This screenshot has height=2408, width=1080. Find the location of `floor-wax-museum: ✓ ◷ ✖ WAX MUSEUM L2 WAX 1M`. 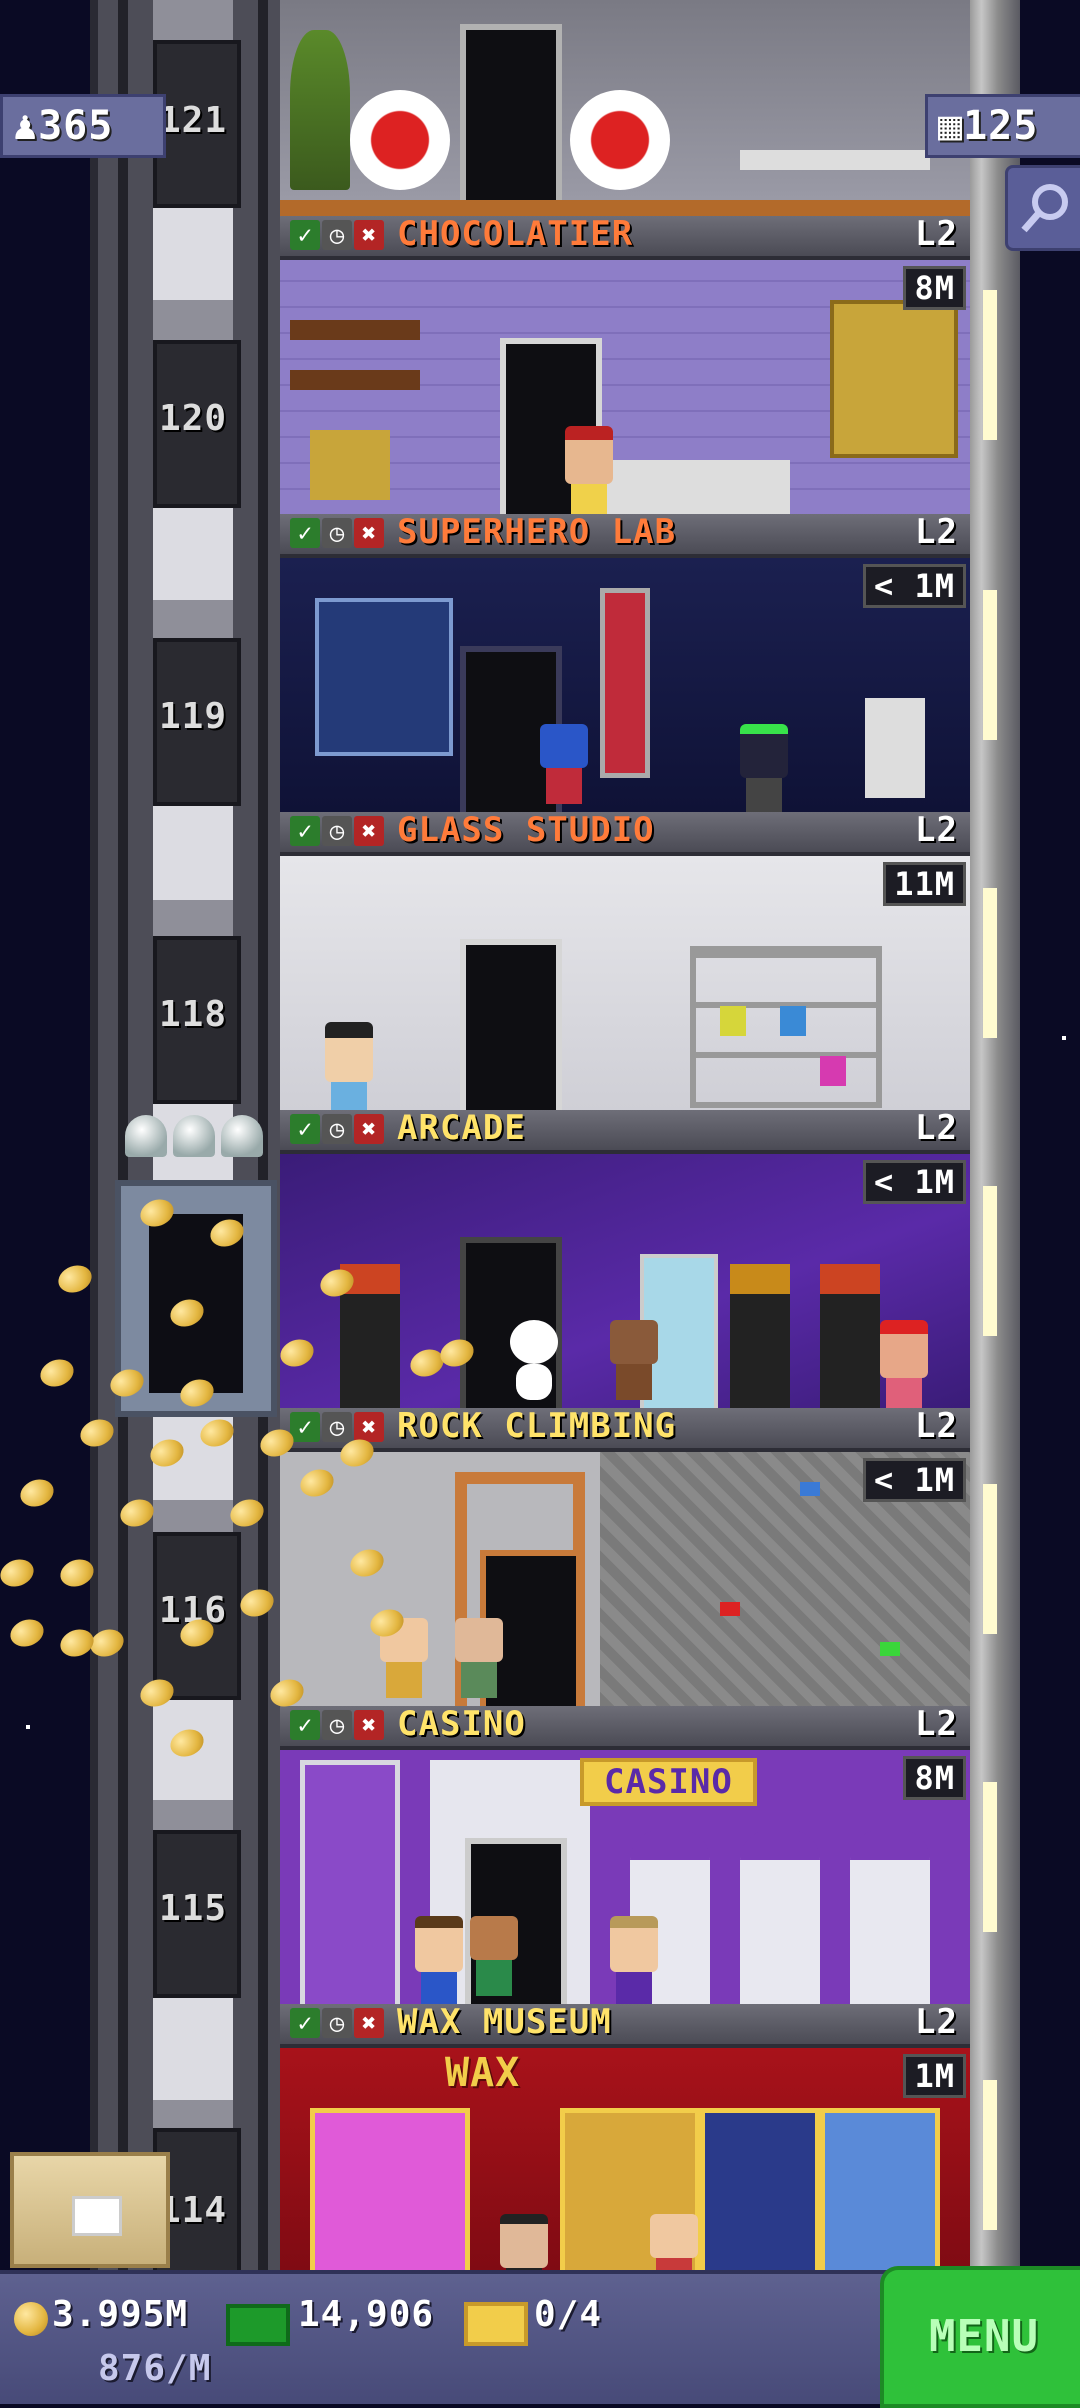

floor-wax-museum: ✓ ◷ ✖ WAX MUSEUM L2 WAX 1M is located at coordinates (625, 2137).